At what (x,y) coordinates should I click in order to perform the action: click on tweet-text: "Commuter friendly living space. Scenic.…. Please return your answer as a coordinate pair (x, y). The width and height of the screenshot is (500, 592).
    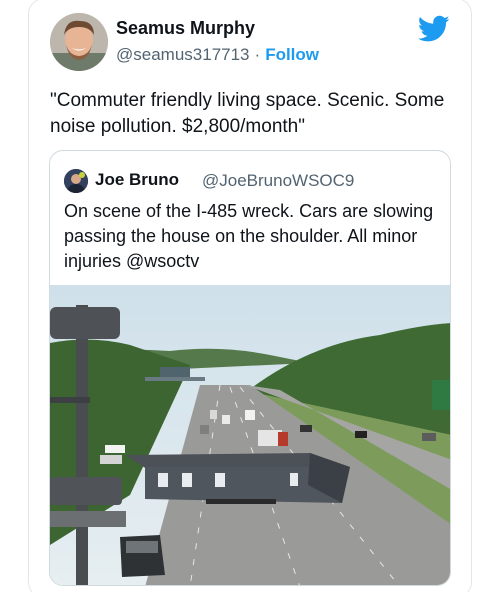
    Looking at the image, I should click on (247, 113).